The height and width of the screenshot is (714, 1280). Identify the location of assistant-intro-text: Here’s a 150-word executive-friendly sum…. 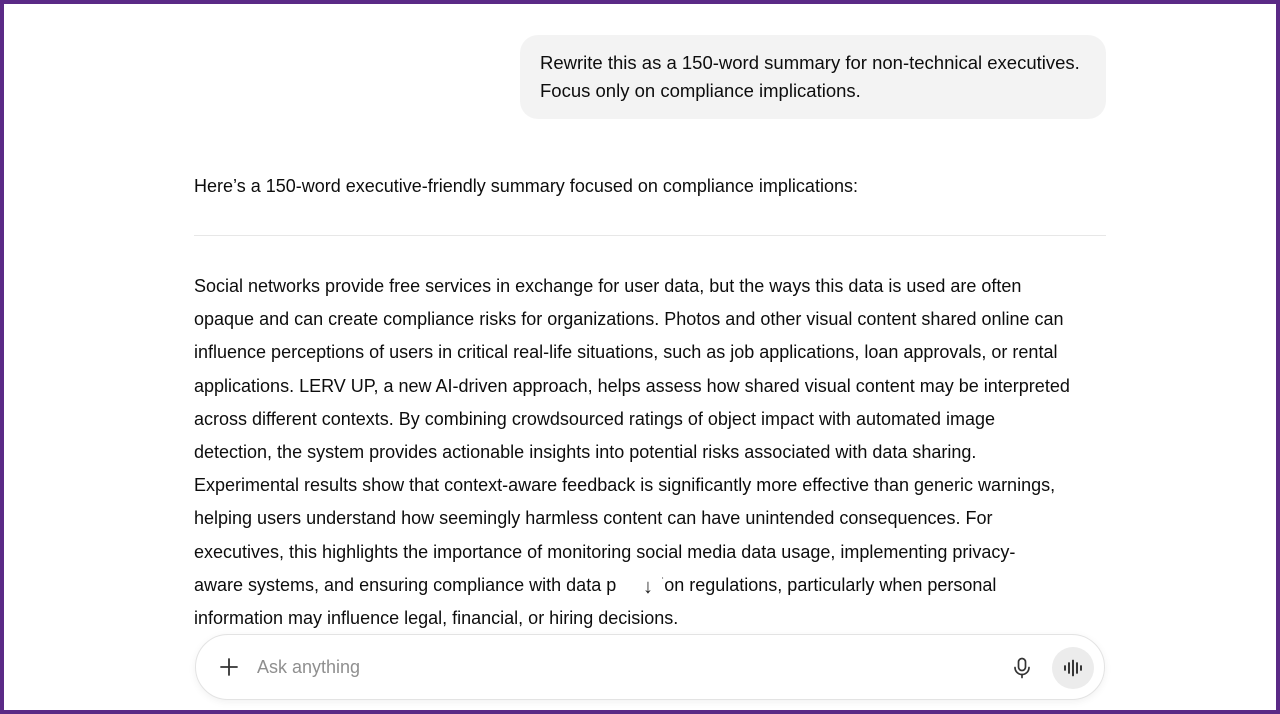
(526, 186).